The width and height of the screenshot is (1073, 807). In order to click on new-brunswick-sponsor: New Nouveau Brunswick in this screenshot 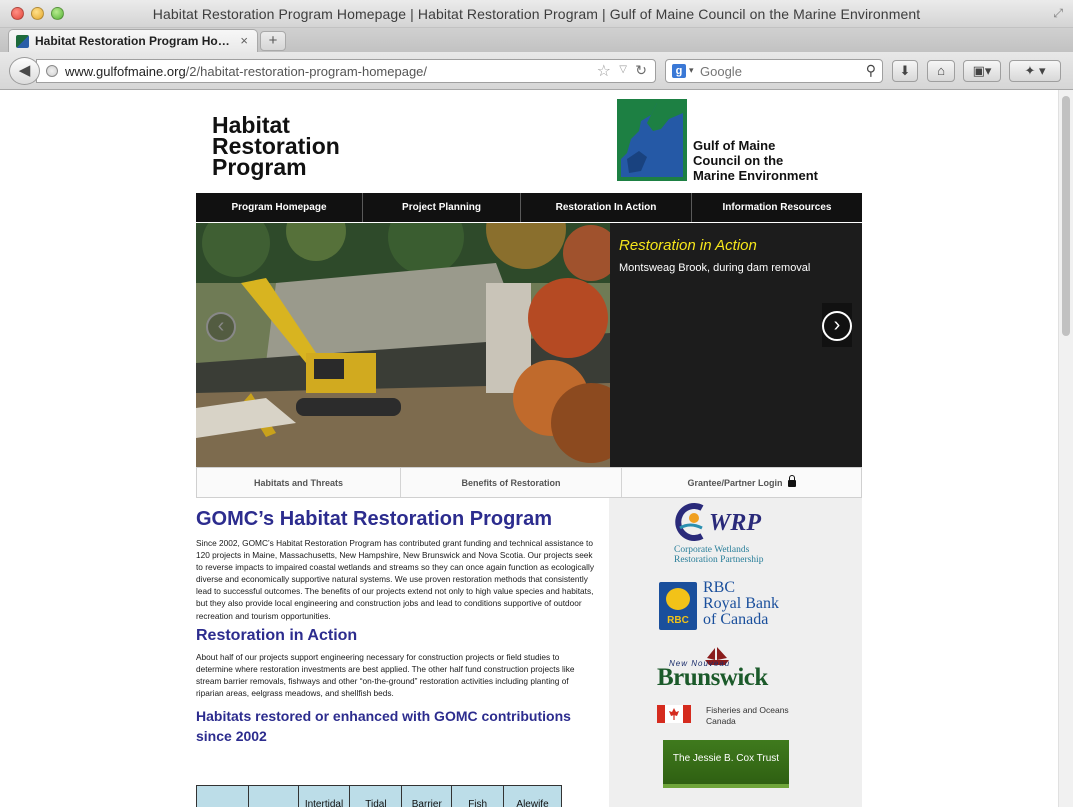, I will do `click(725, 669)`.